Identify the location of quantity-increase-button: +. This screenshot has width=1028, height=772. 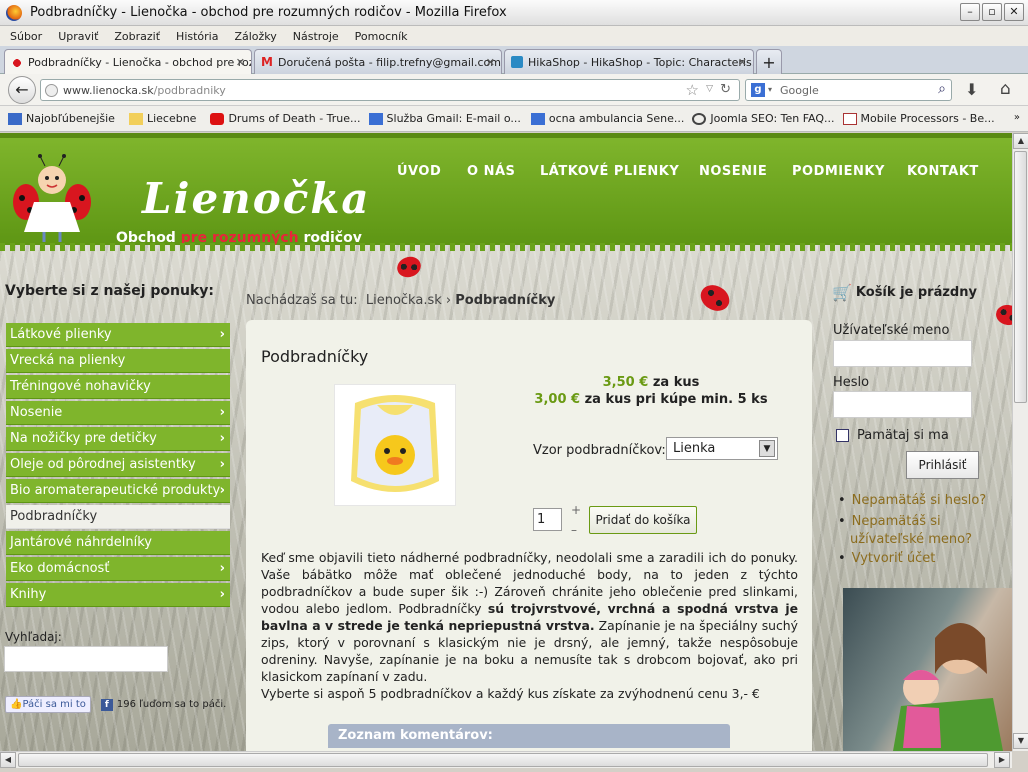
(576, 510).